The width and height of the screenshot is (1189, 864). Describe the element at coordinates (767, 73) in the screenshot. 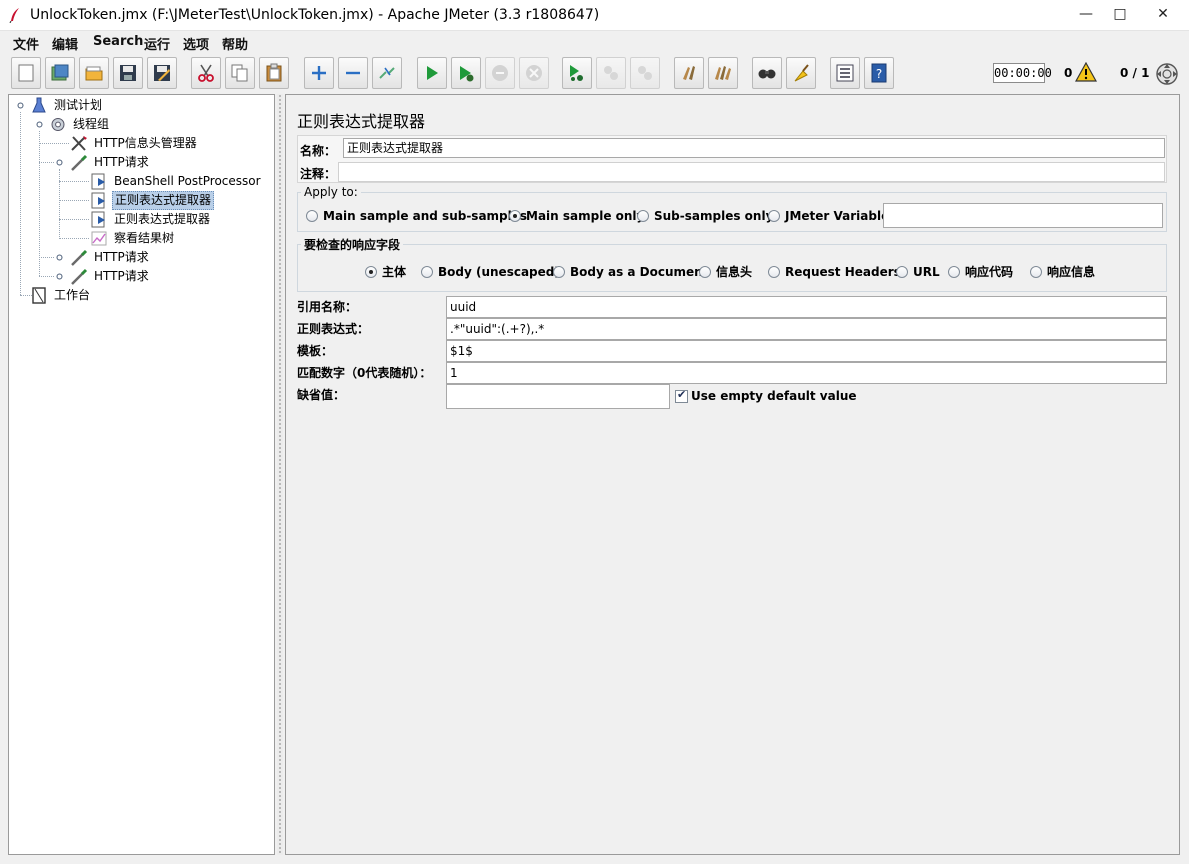

I see `search-button` at that location.